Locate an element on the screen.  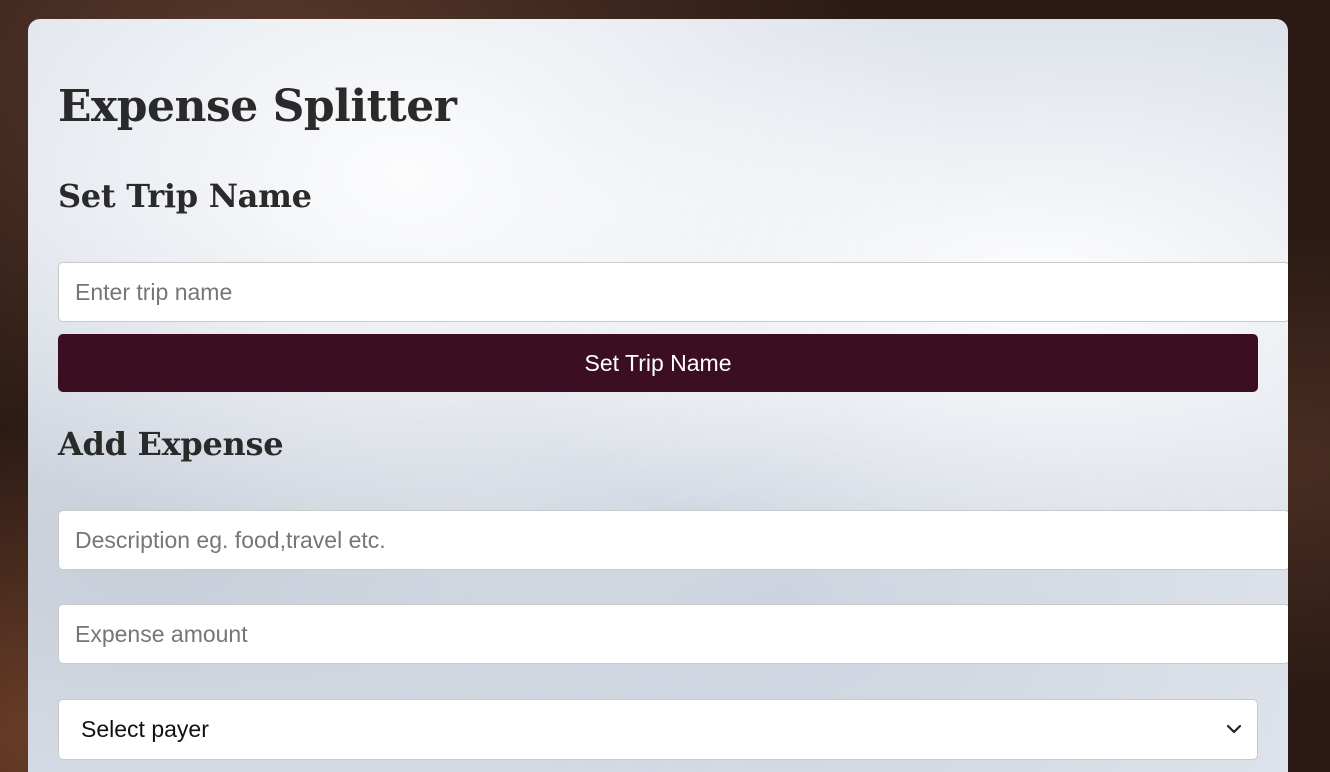
payer-select: Select payer is located at coordinates (658, 729).